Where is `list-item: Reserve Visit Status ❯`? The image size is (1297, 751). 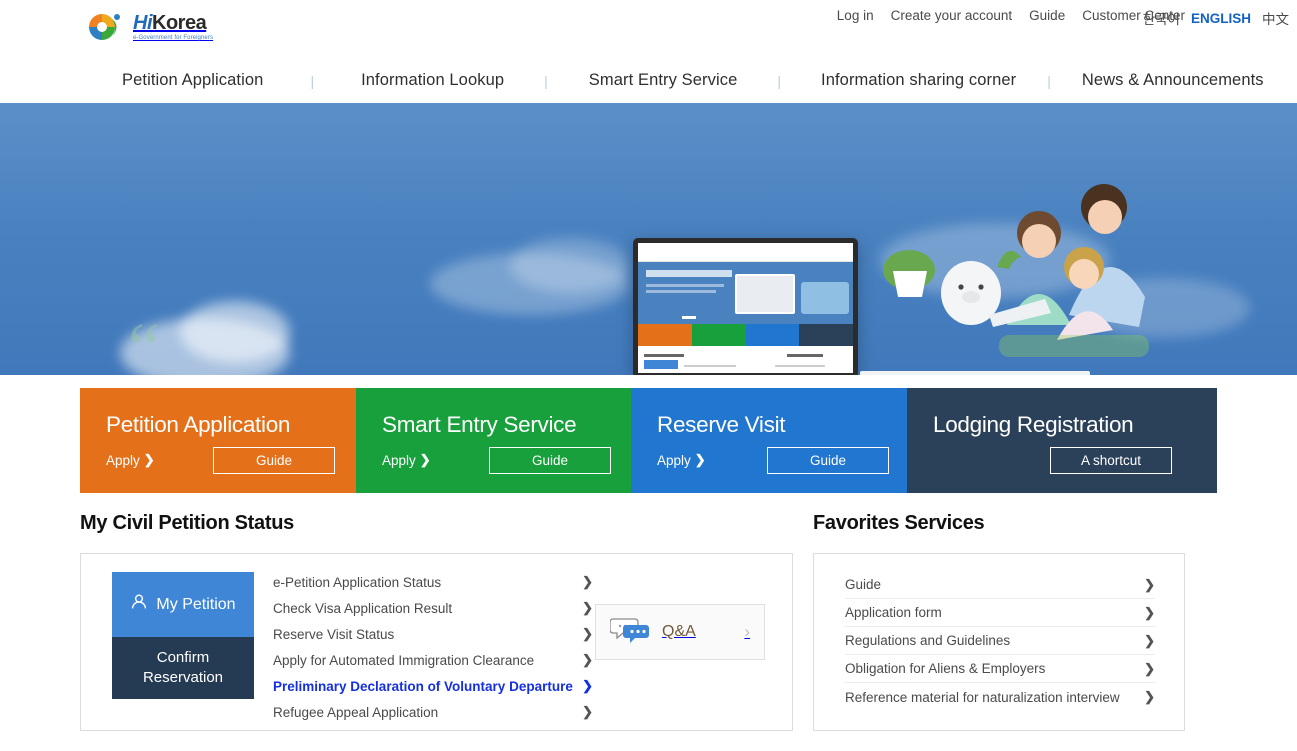 list-item: Reserve Visit Status ❯ is located at coordinates (433, 634).